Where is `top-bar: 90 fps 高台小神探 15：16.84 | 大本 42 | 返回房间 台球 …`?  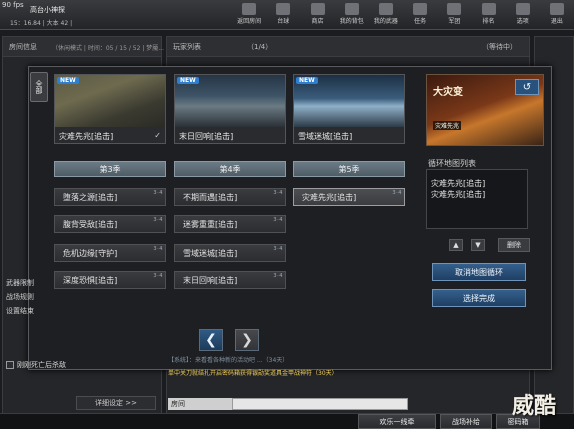
top-bar: 90 fps 高台小神探 15：16.84 | 大本 42 | 返回房间 台球 … is located at coordinates (287, 15).